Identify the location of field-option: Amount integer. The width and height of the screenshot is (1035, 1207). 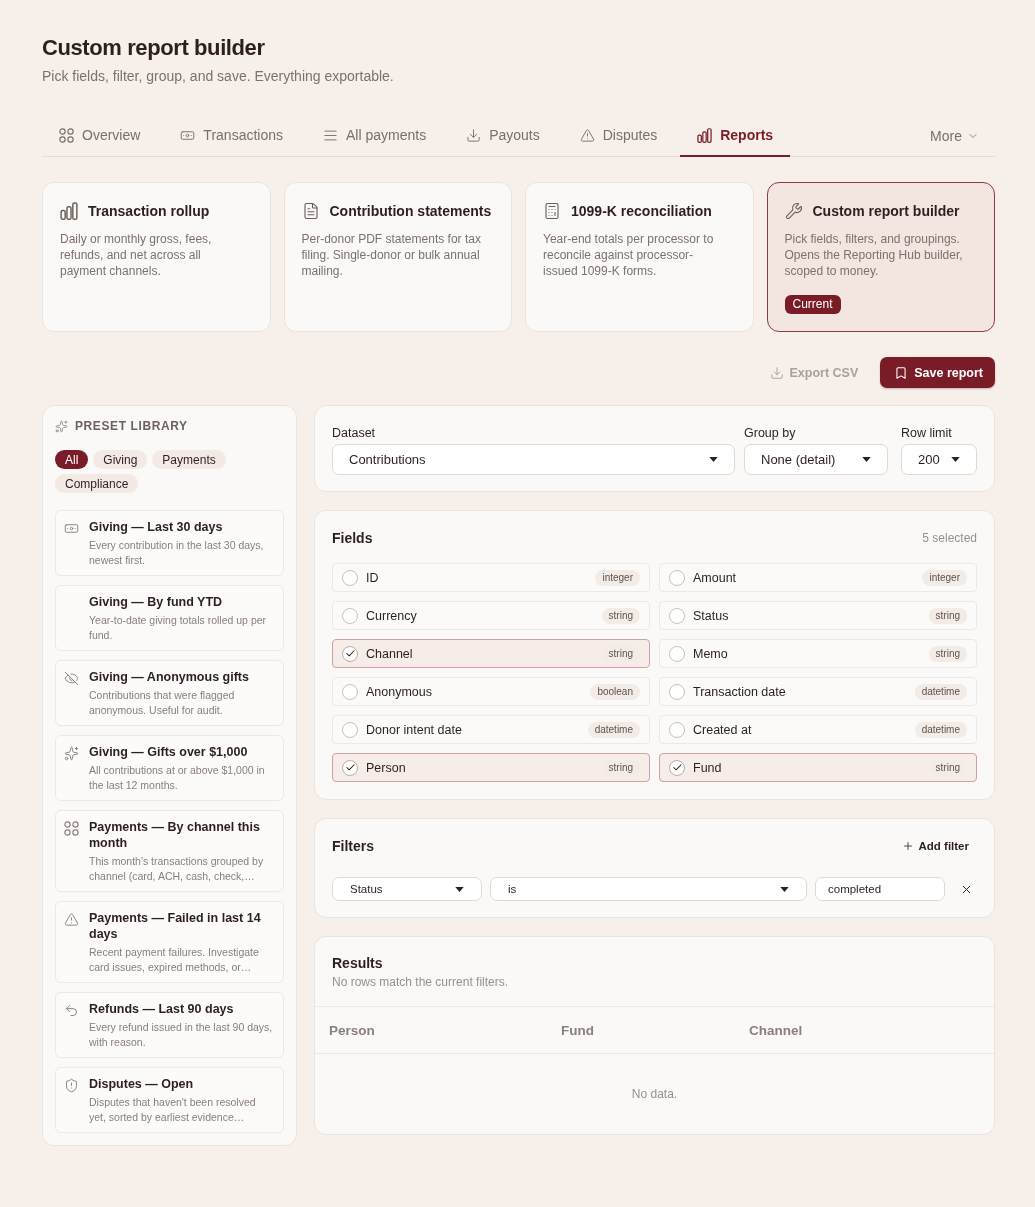
(818, 577).